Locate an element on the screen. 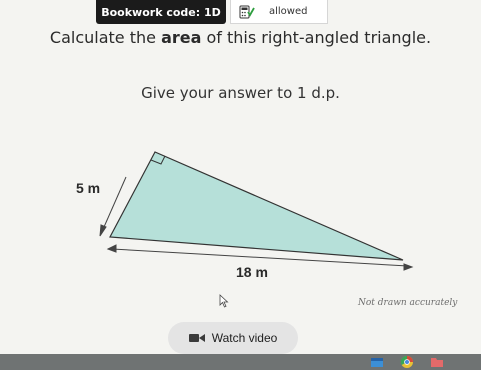  taskbar-chrome-icon is located at coordinates (407, 362).